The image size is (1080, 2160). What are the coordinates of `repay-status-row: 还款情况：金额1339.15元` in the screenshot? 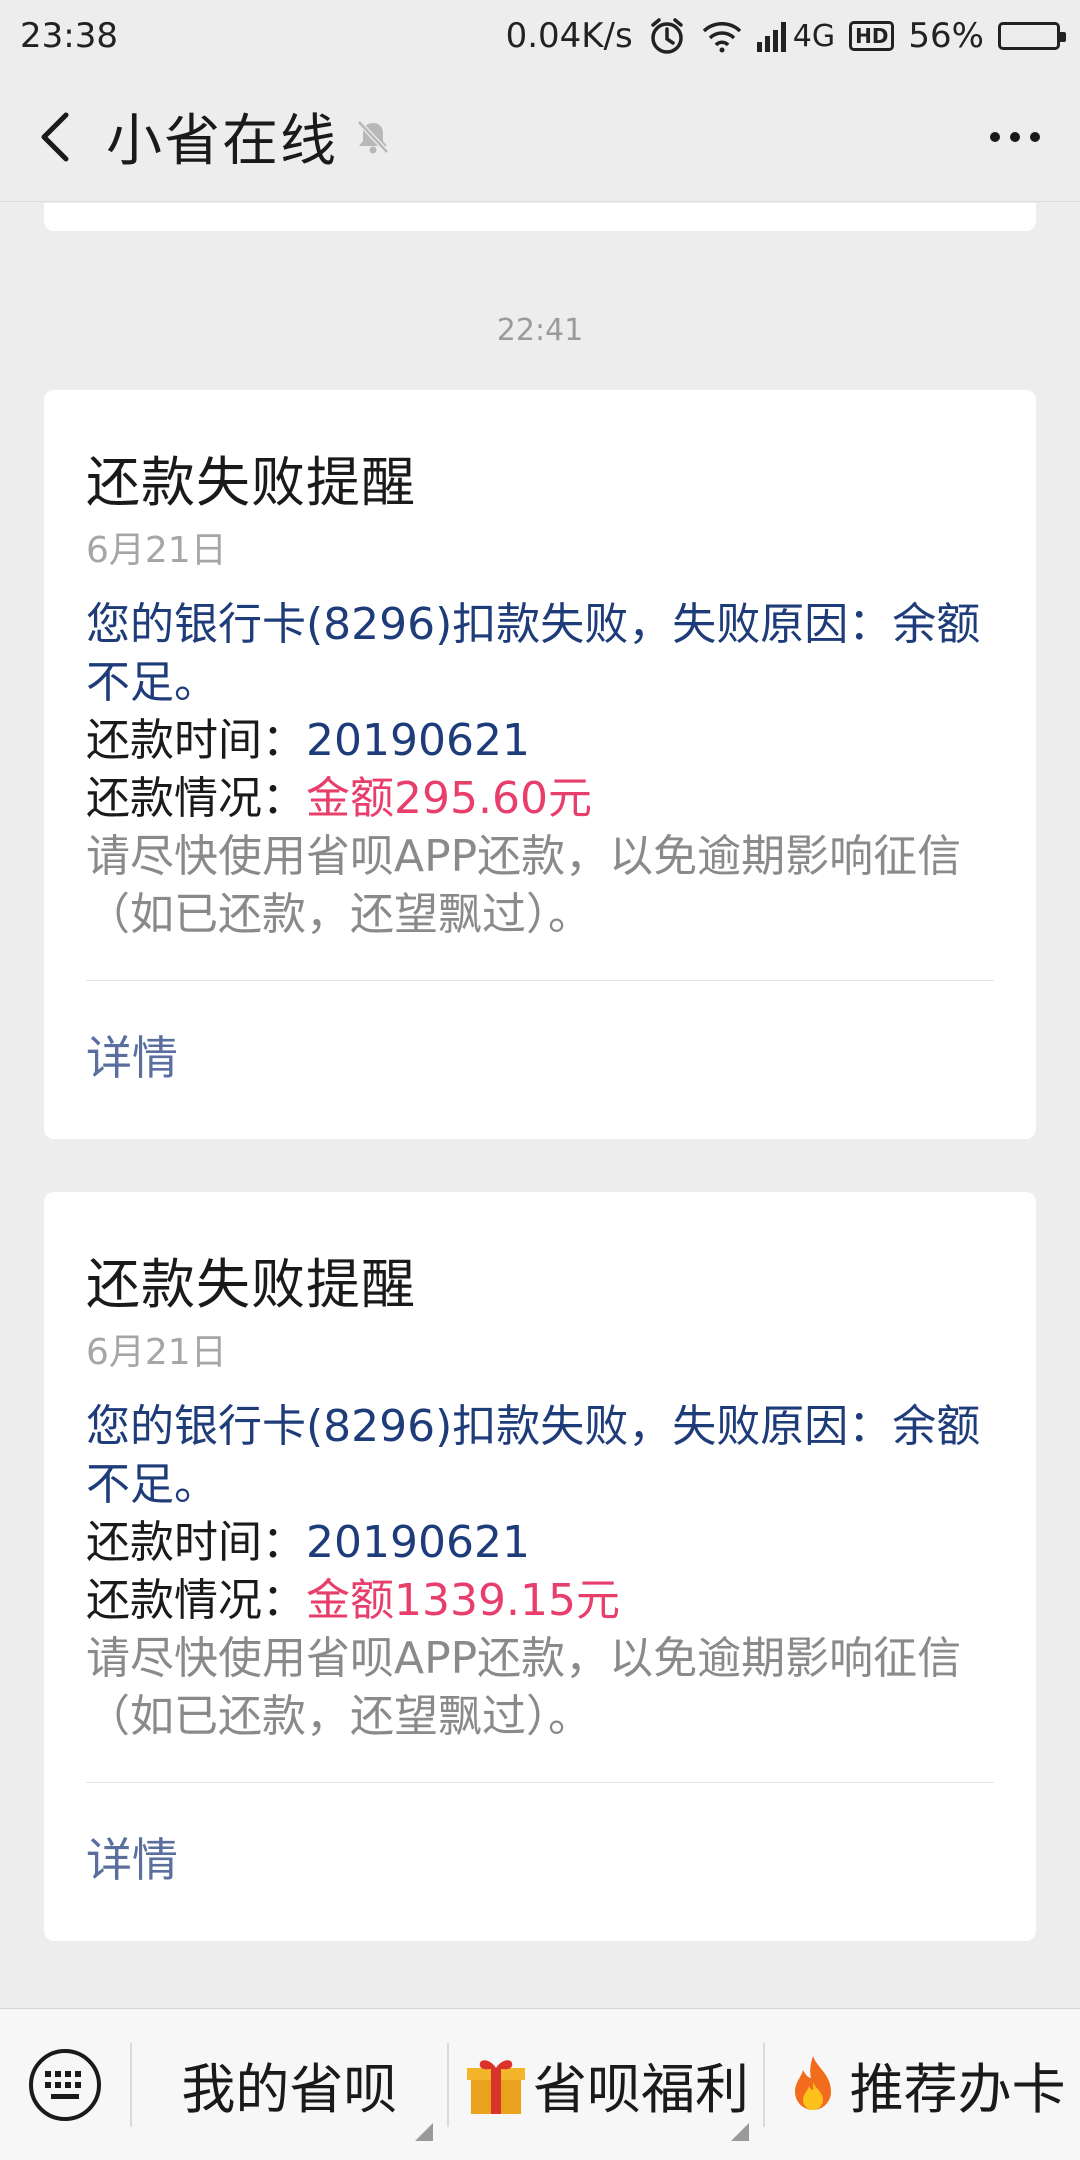 It's located at (540, 1601).